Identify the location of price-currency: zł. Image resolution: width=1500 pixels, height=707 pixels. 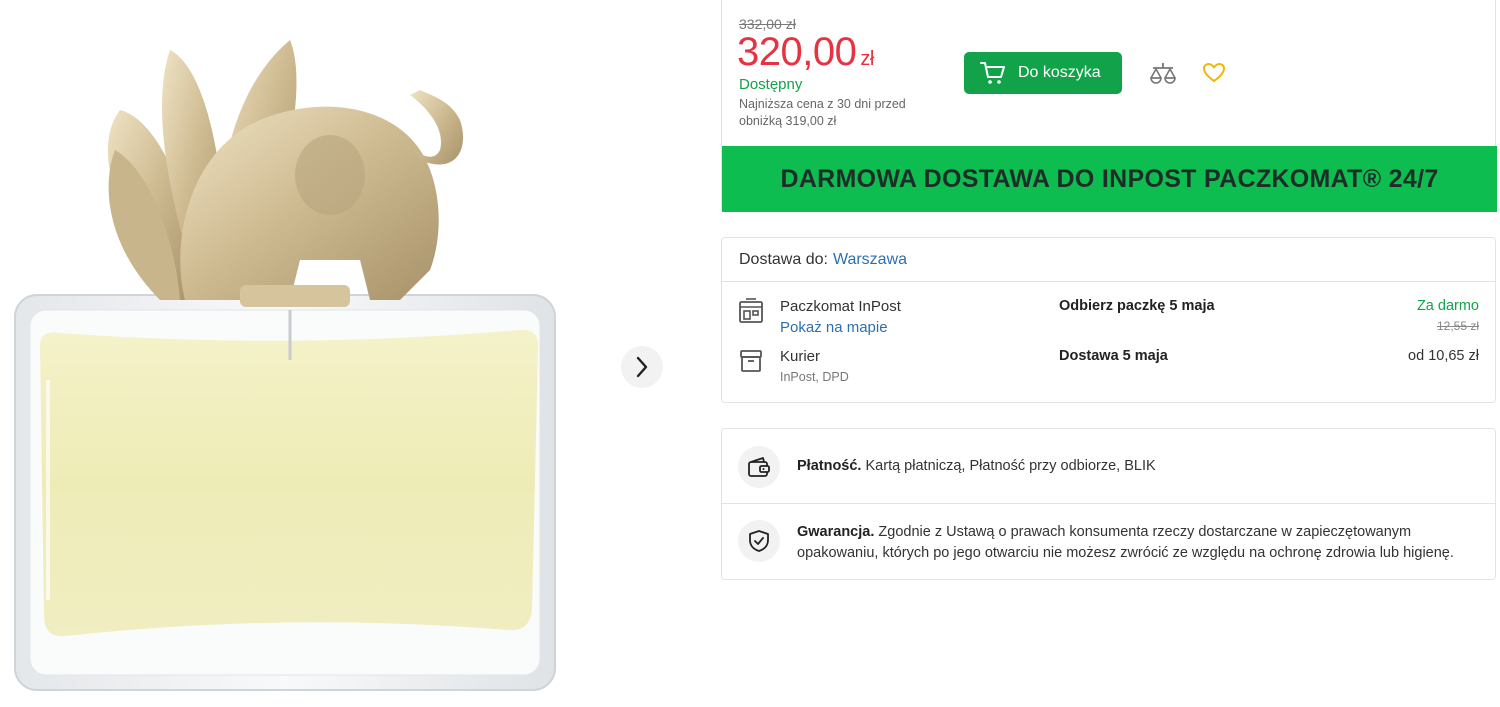
(867, 59).